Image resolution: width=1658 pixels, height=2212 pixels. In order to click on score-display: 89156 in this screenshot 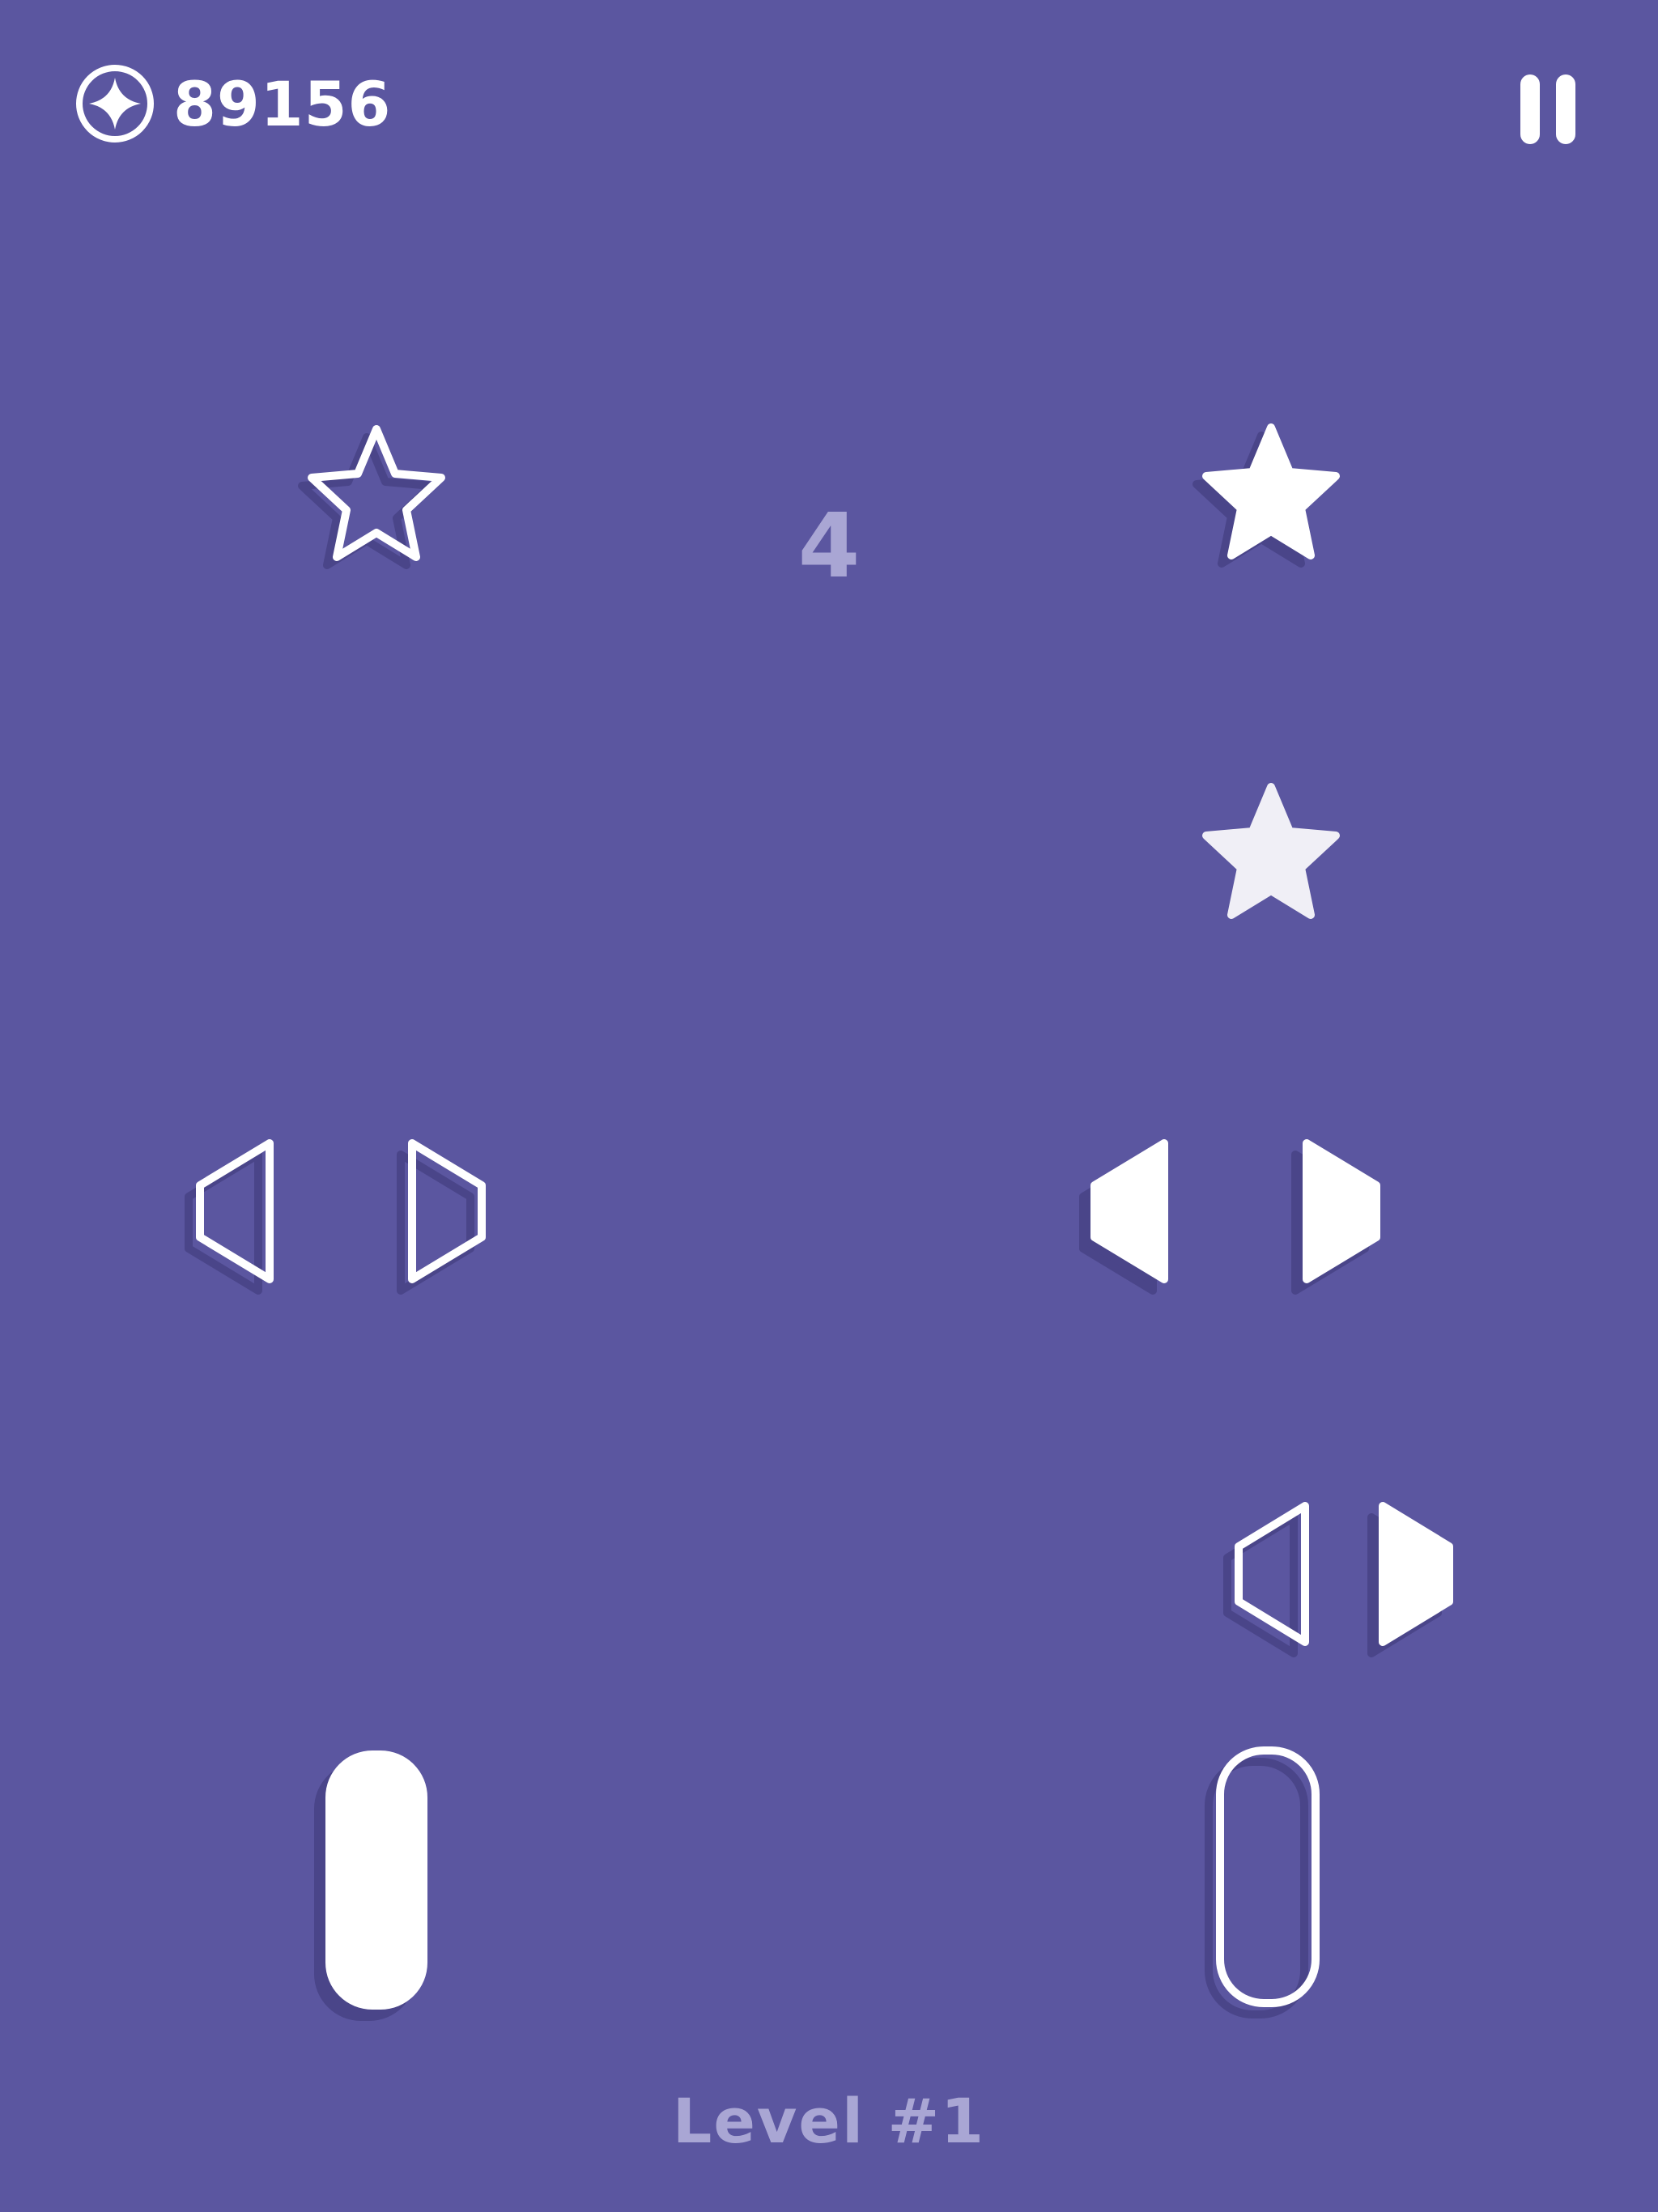, I will do `click(232, 104)`.